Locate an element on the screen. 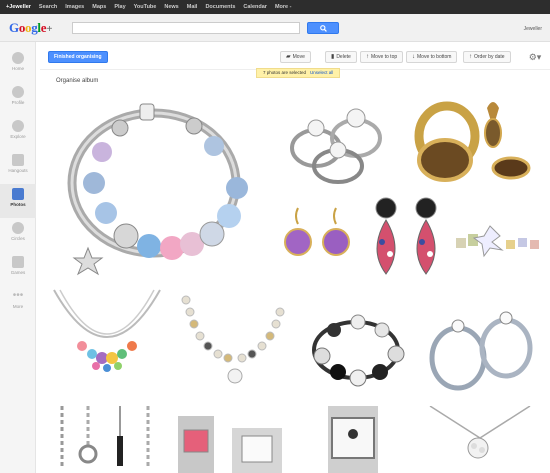 The width and height of the screenshot is (550, 473). google-bar-item-maps: Maps is located at coordinates (99, 7).